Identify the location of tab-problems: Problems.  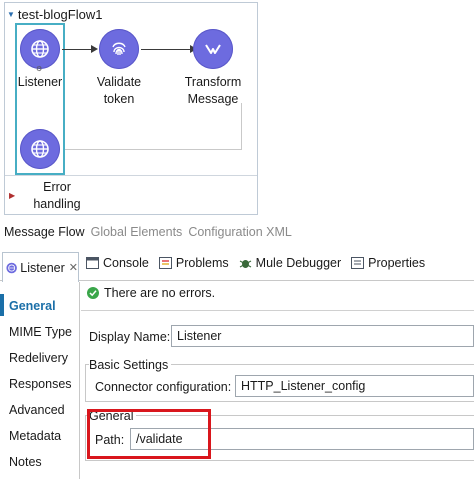
(193, 263).